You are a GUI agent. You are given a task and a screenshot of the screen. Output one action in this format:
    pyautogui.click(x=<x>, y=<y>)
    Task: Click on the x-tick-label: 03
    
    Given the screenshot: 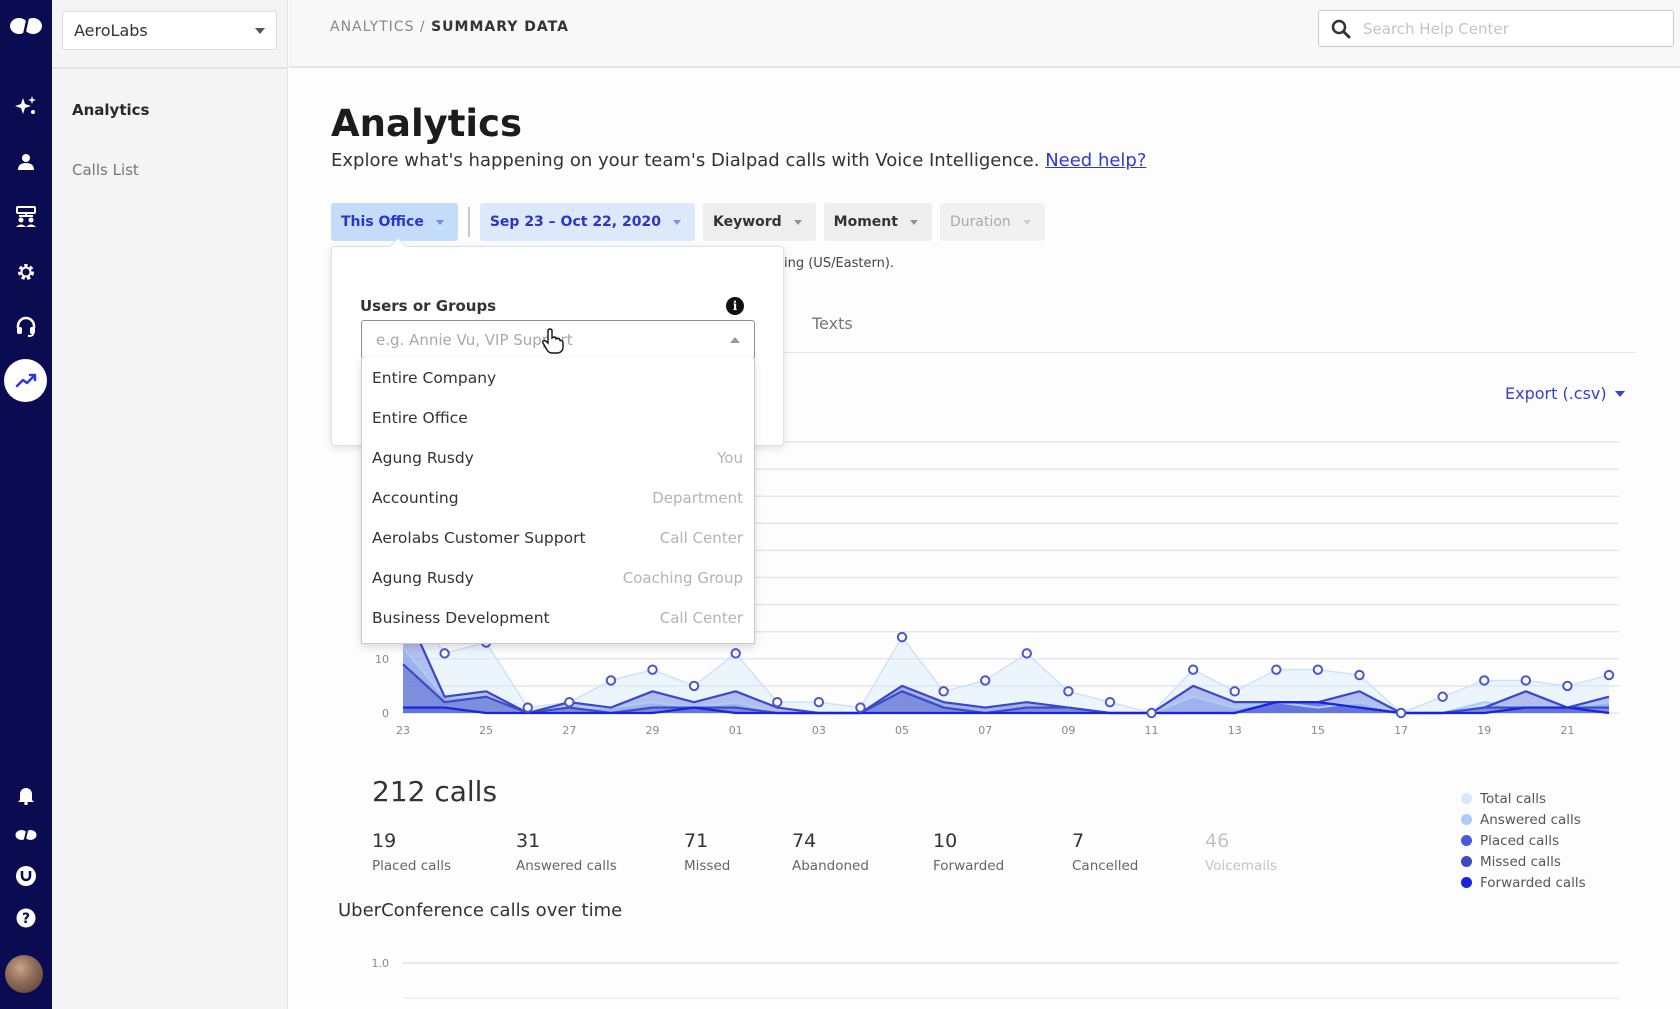 What is the action you would take?
    pyautogui.click(x=819, y=730)
    